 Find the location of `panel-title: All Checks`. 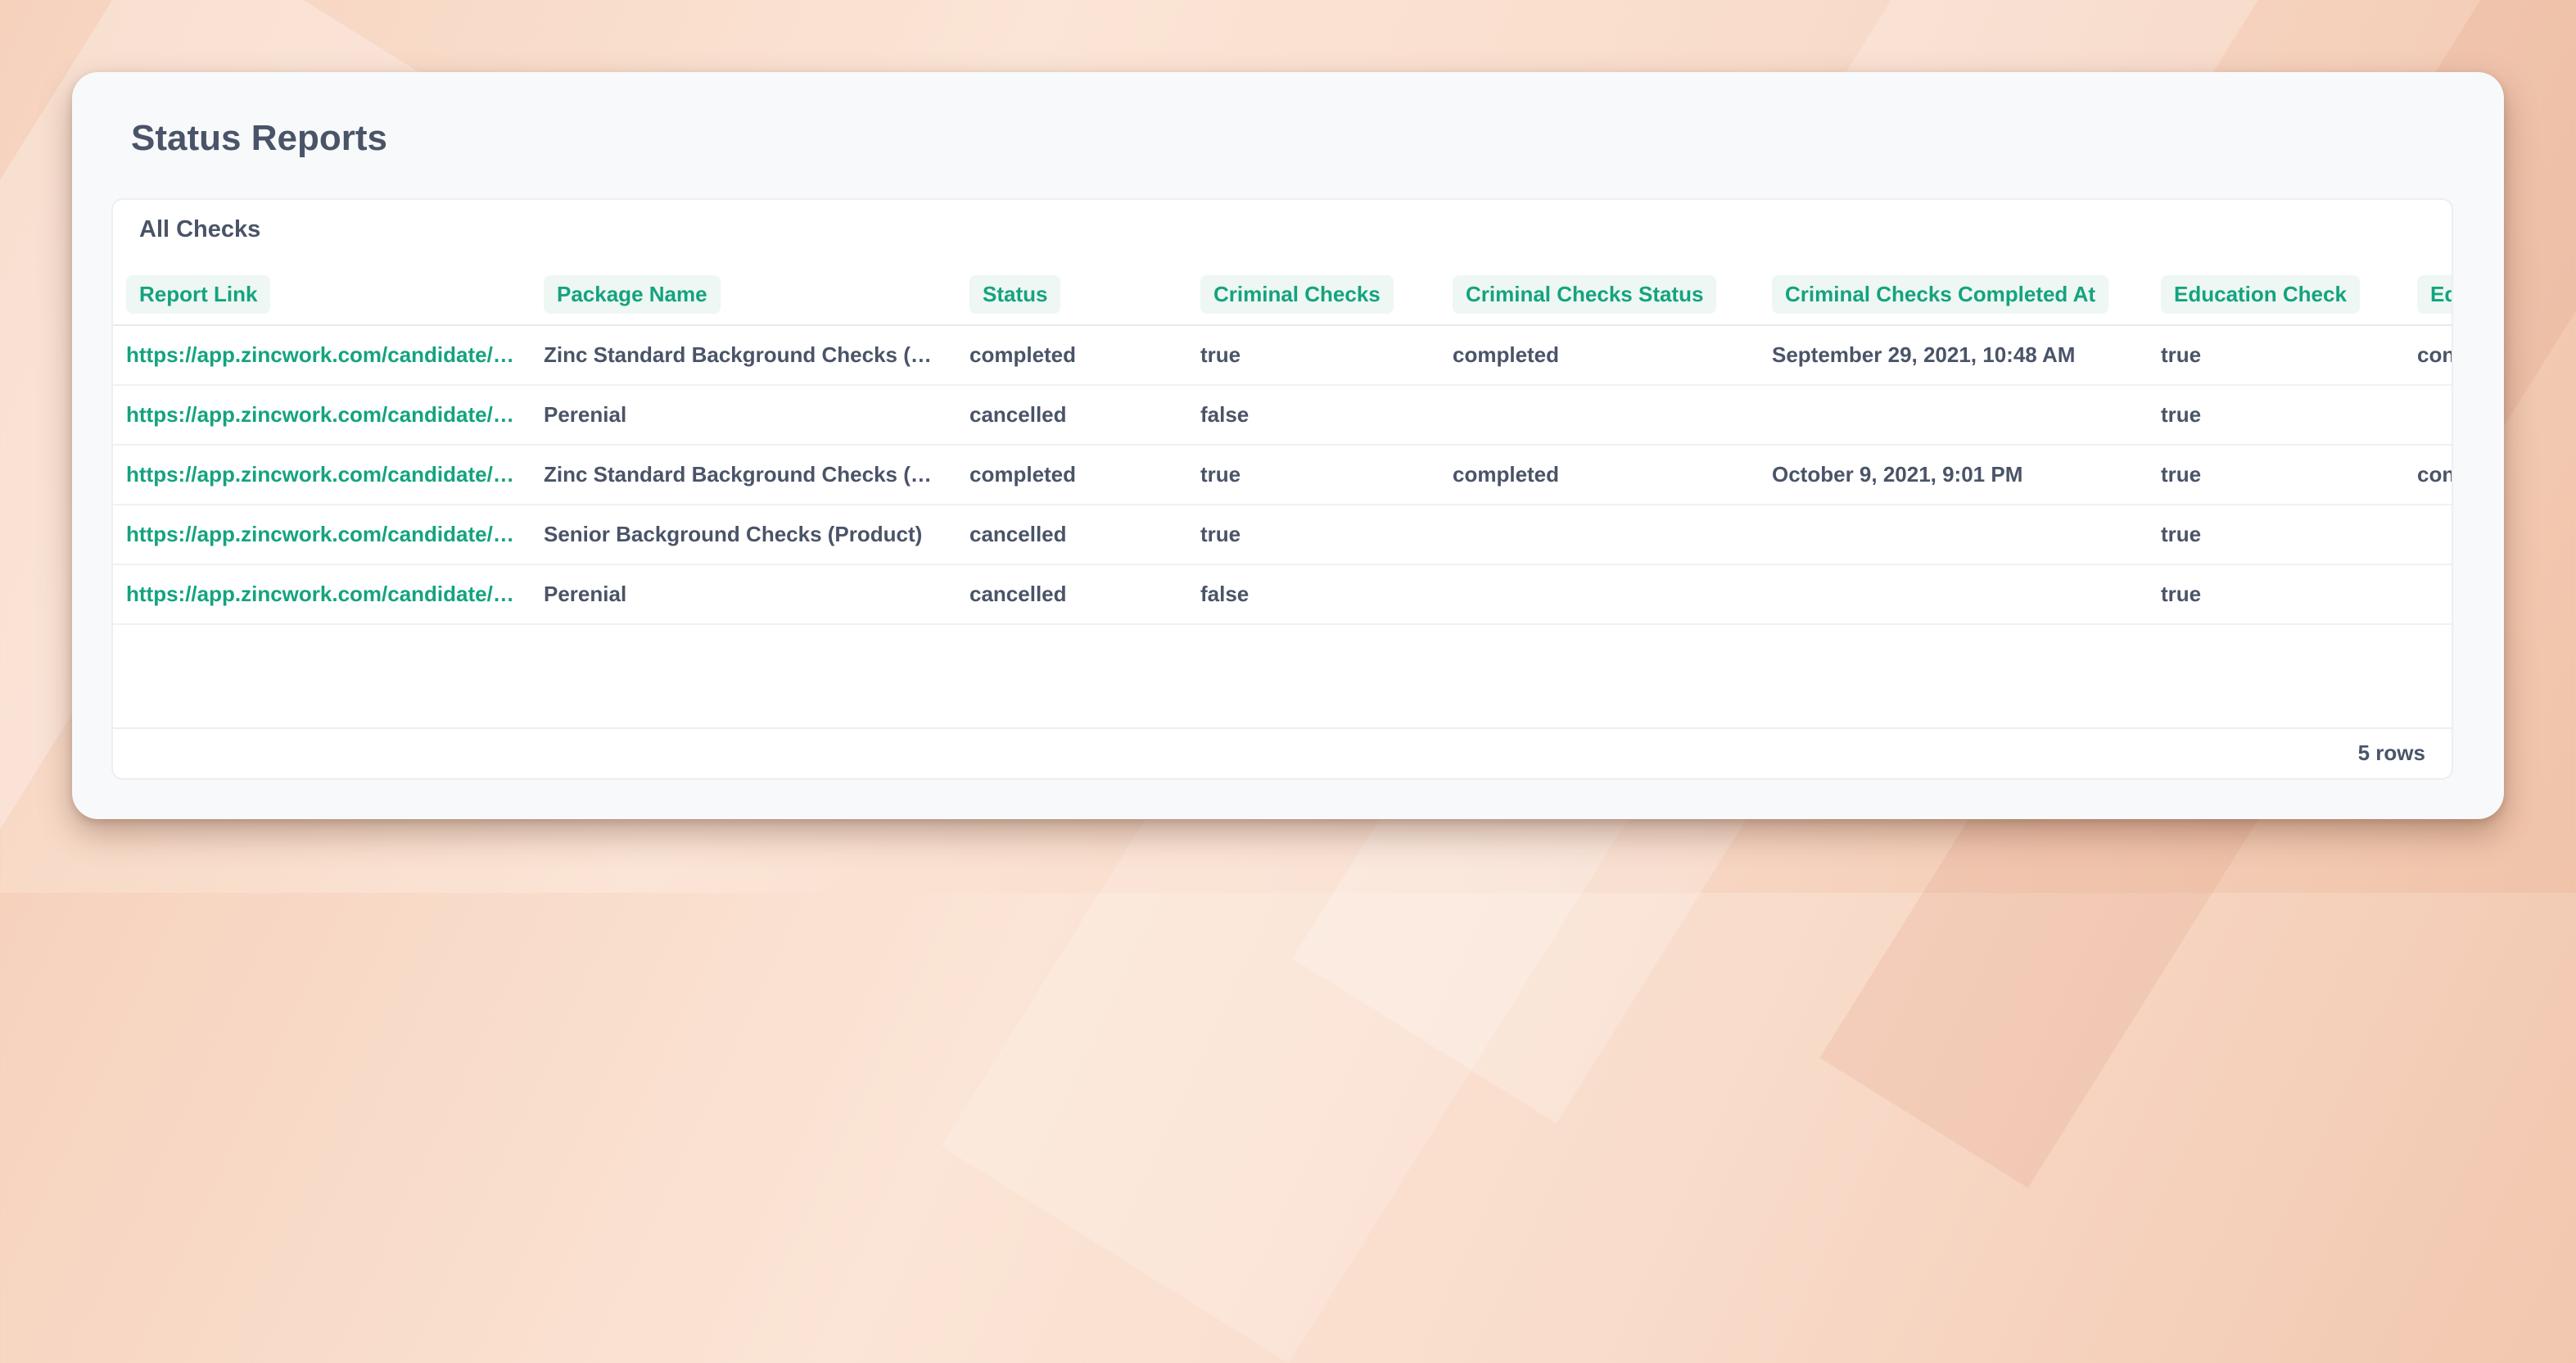

panel-title: All Checks is located at coordinates (199, 229).